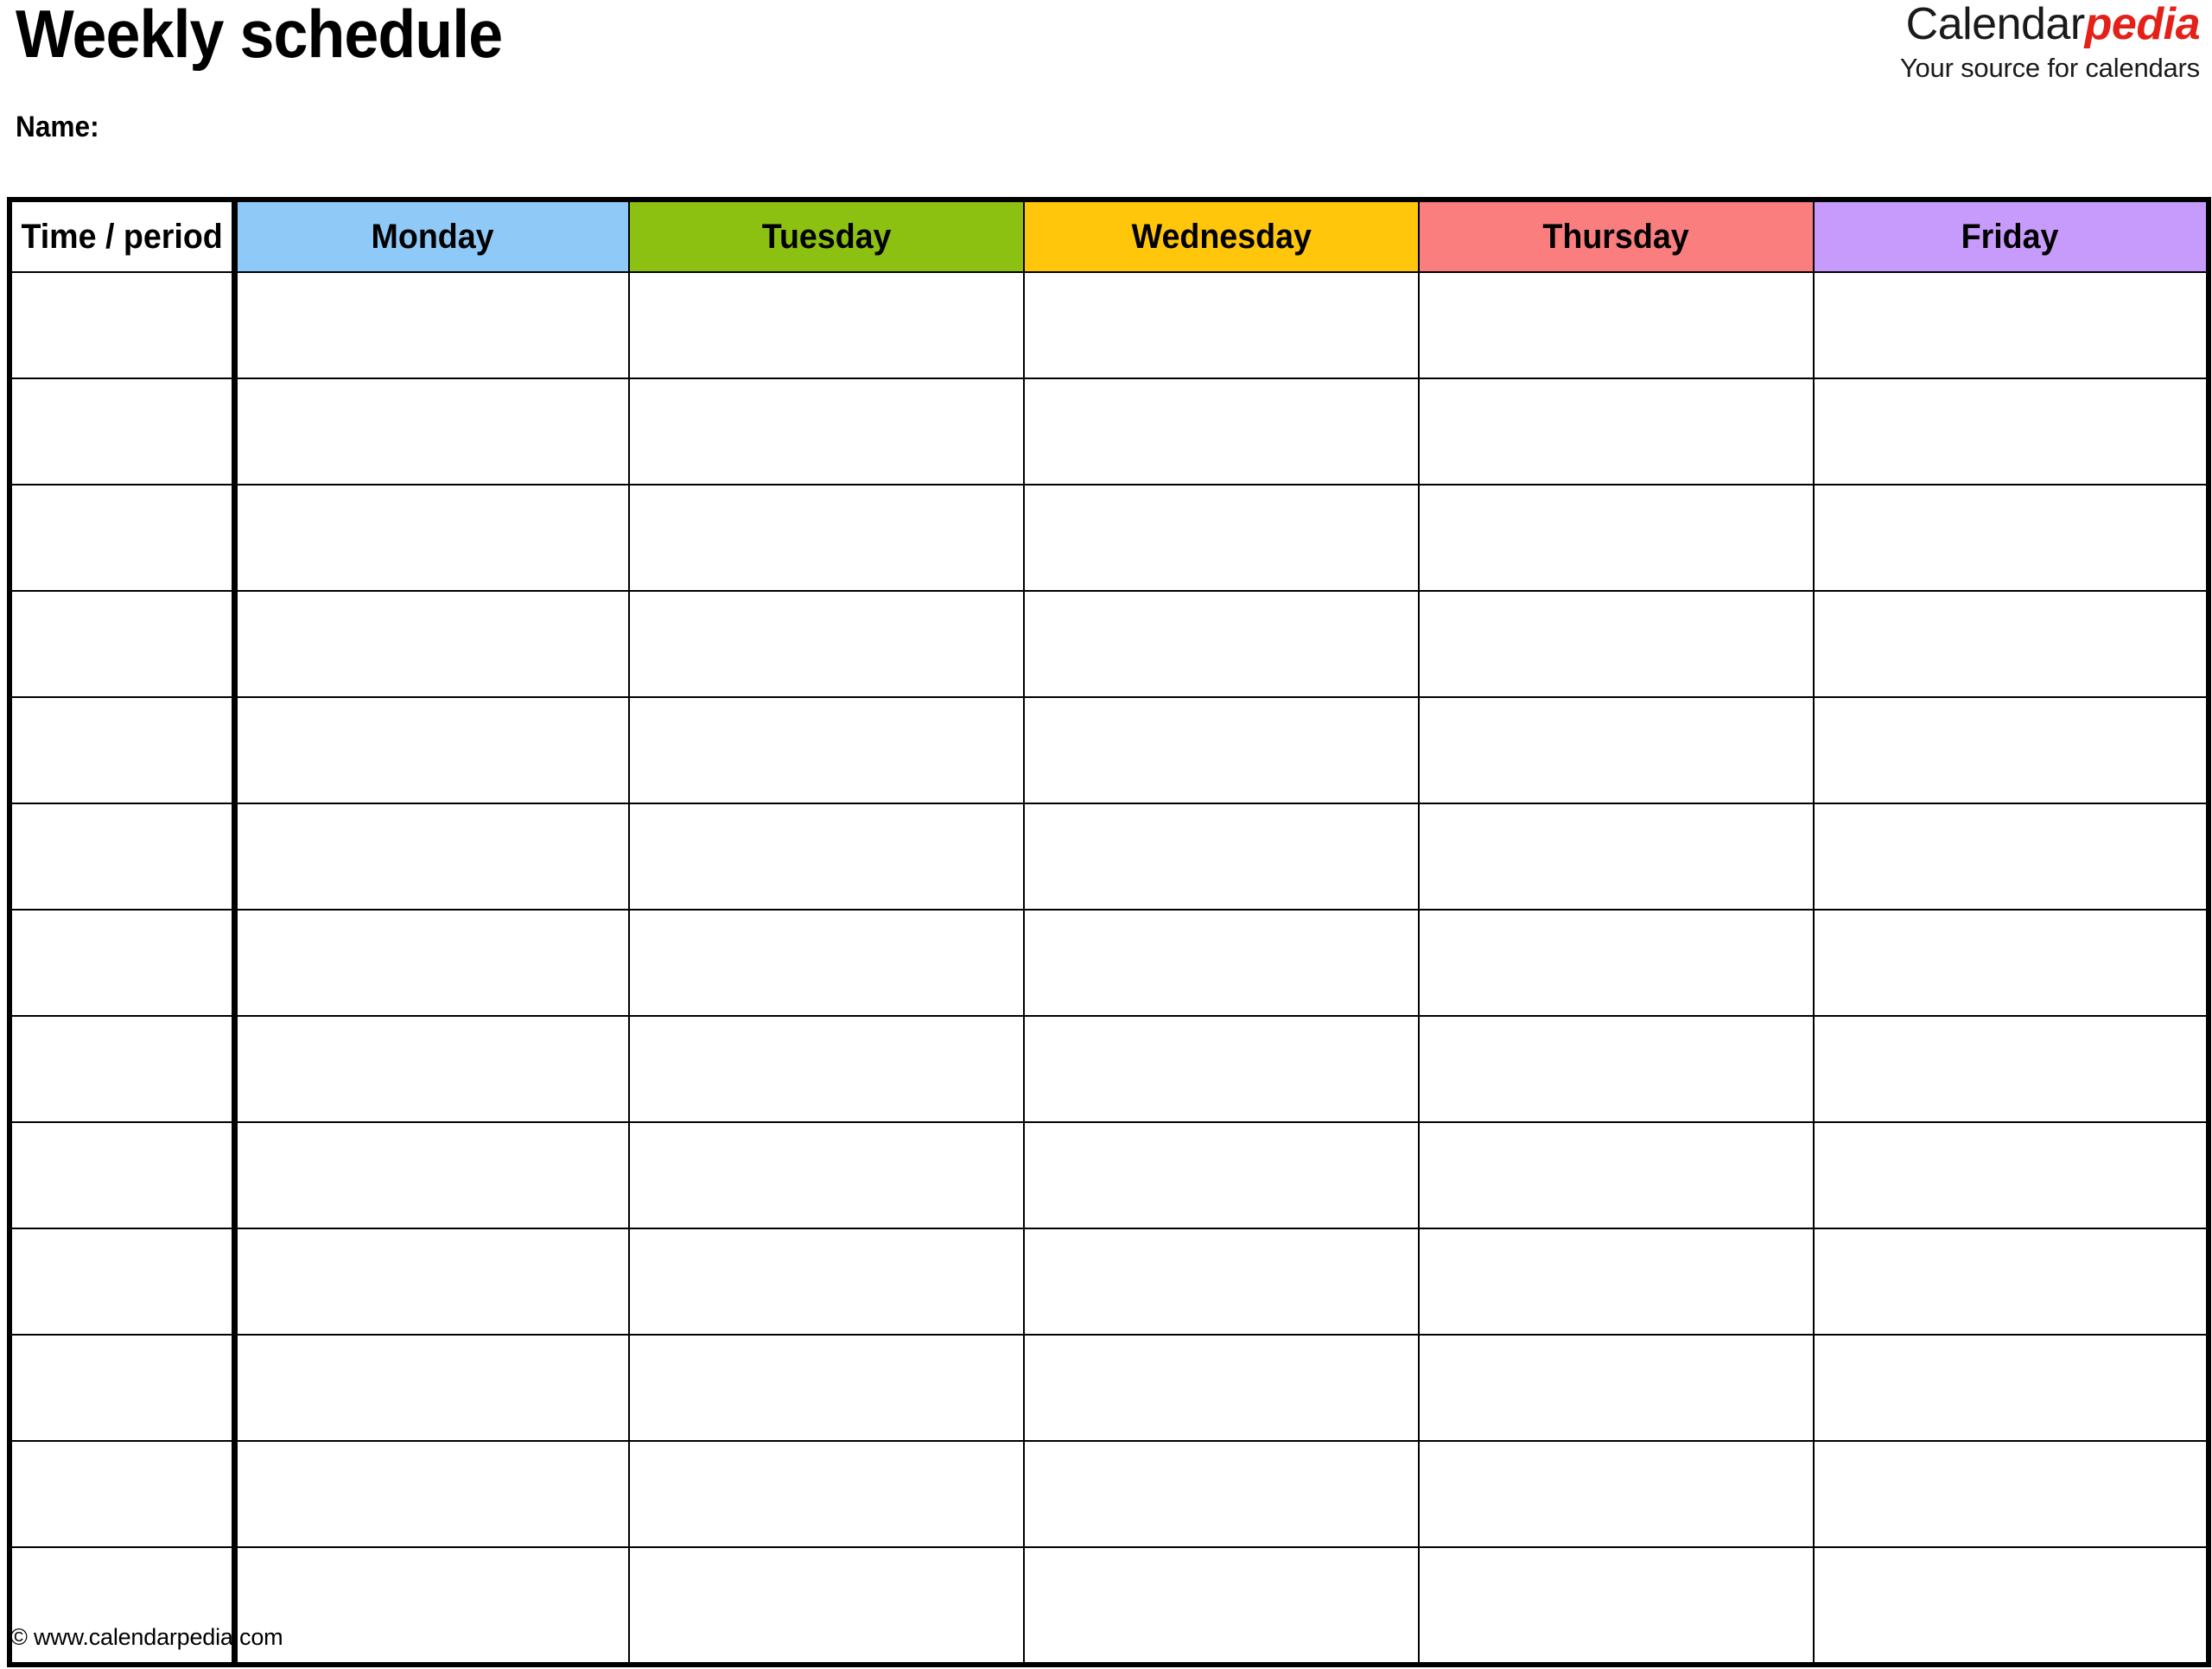  Describe the element at coordinates (1221, 236) in the screenshot. I see `column-header-label: Wednesday` at that location.